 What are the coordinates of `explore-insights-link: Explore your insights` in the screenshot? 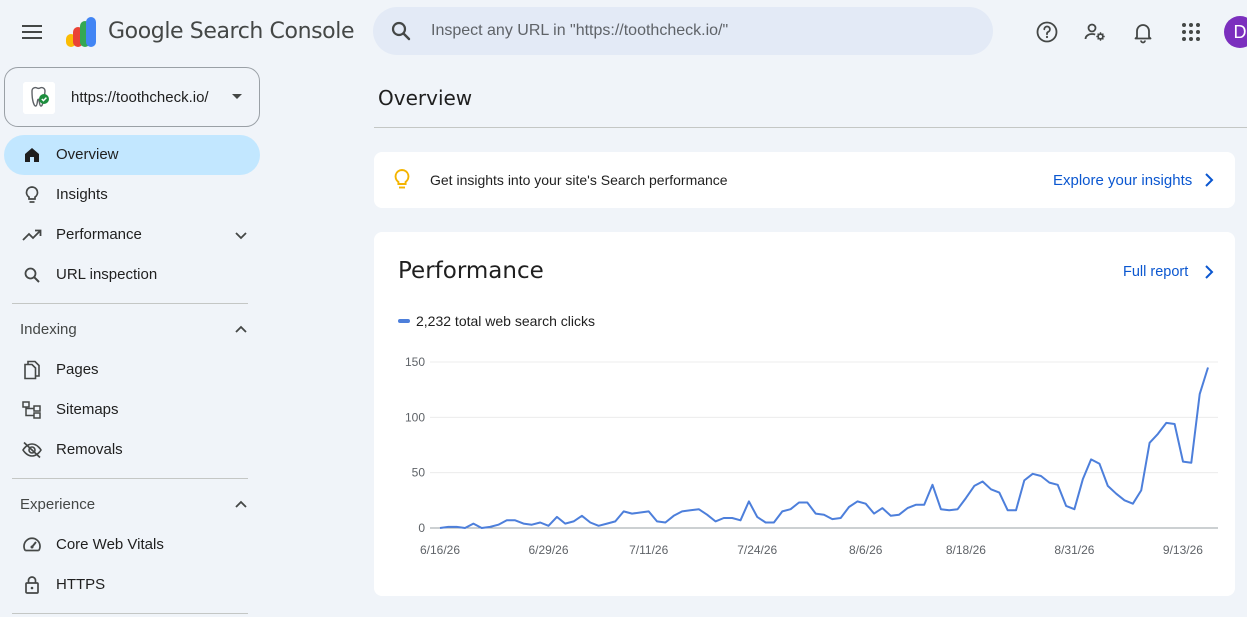 It's located at (1122, 180).